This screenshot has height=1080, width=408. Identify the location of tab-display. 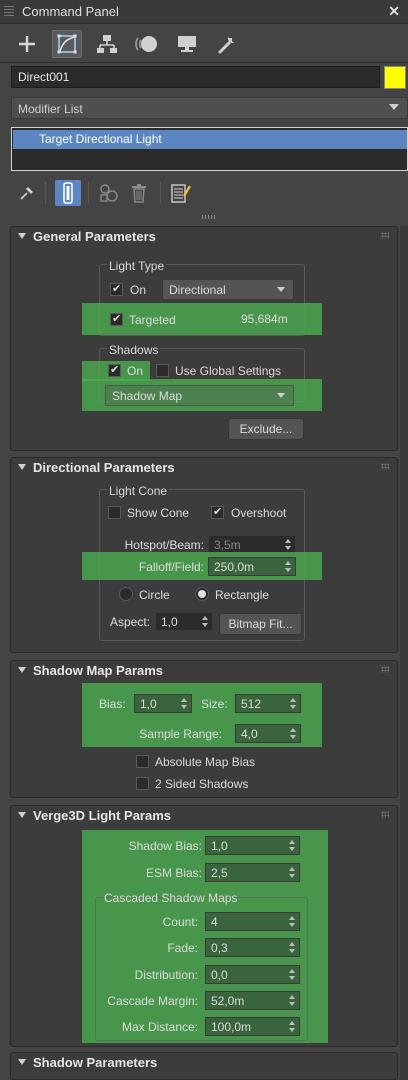
(187, 44).